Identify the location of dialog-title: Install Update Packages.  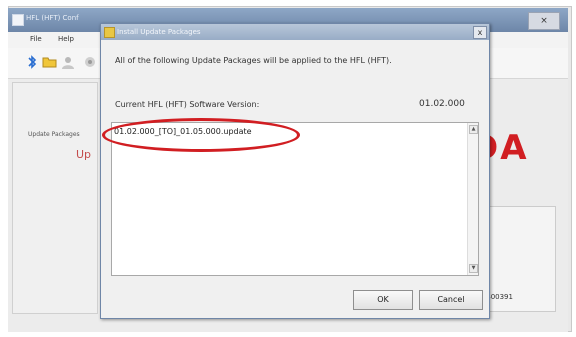
(159, 32).